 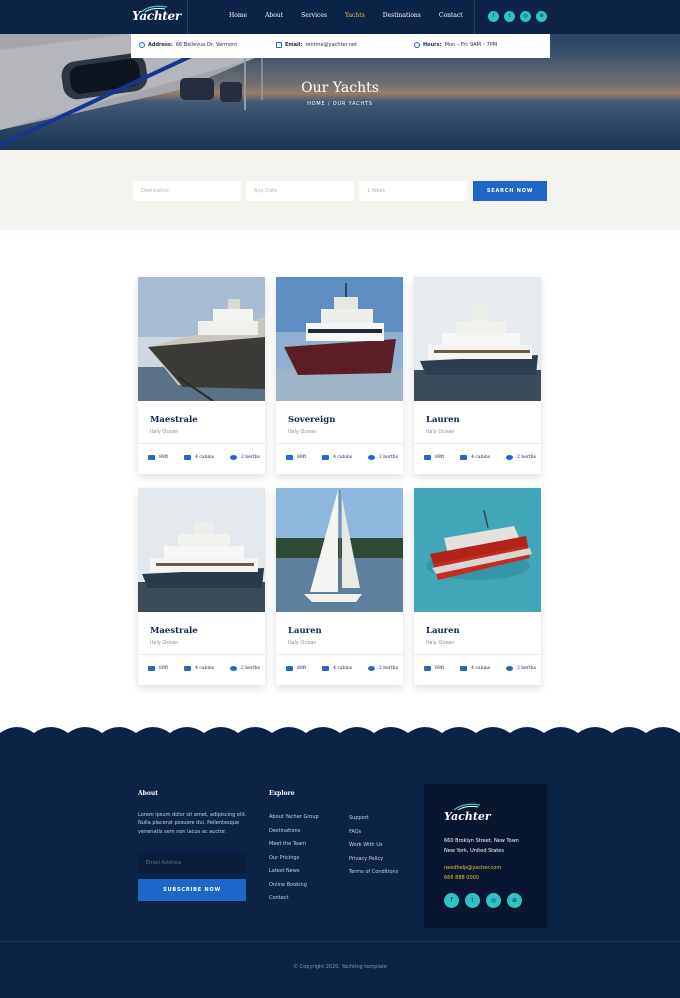 I want to click on footer-link: Our Pricings, so click(x=294, y=862).